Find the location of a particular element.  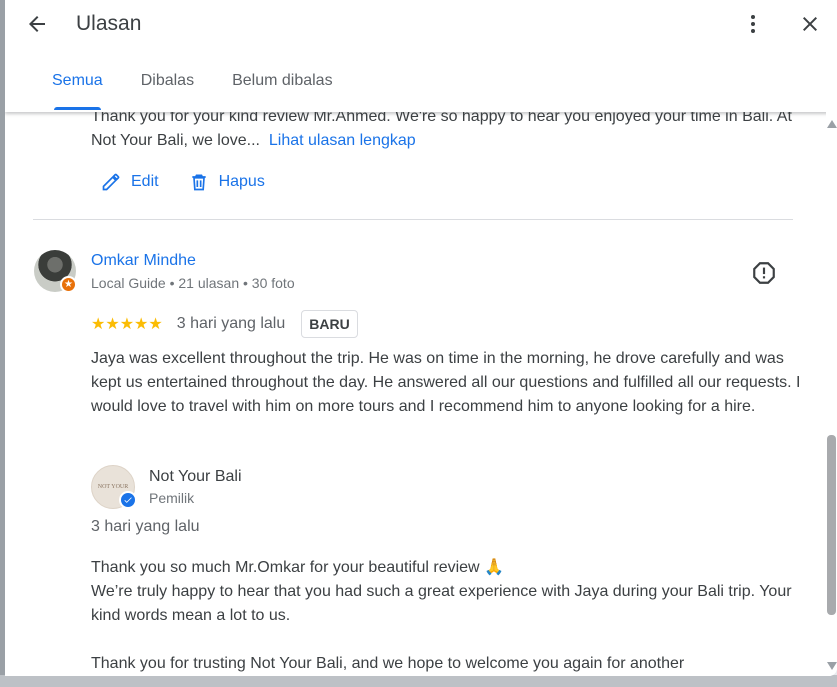

more-options-button is located at coordinates (753, 24).